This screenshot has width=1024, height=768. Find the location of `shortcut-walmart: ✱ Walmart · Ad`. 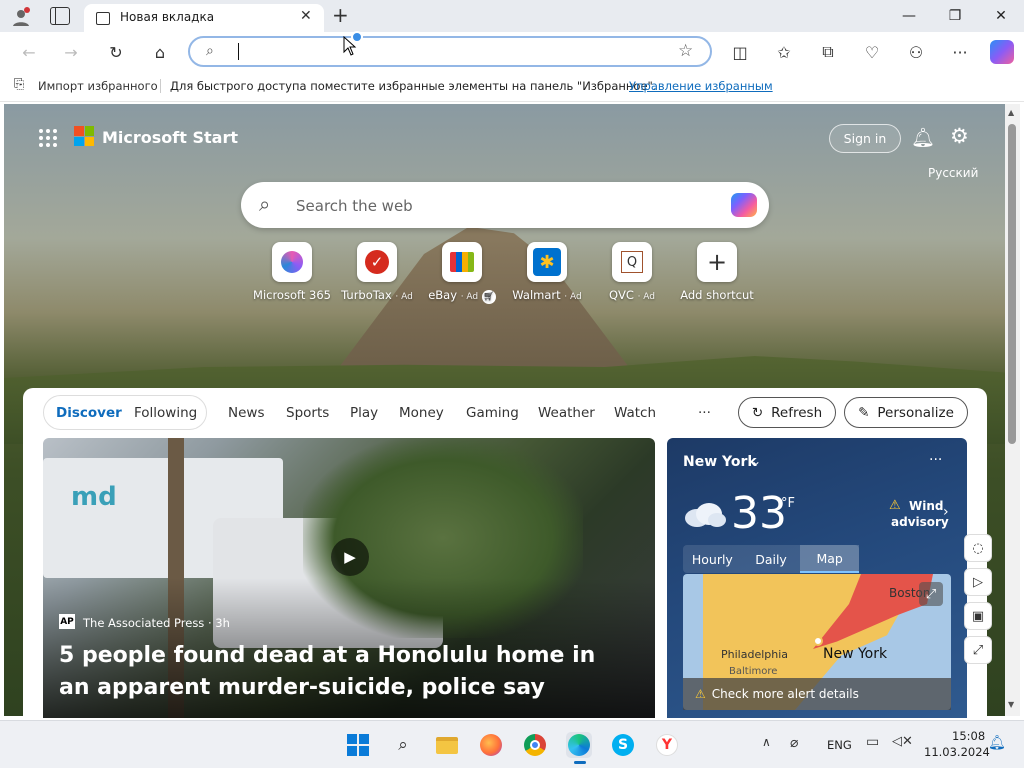

shortcut-walmart: ✱ Walmart · Ad is located at coordinates (547, 272).